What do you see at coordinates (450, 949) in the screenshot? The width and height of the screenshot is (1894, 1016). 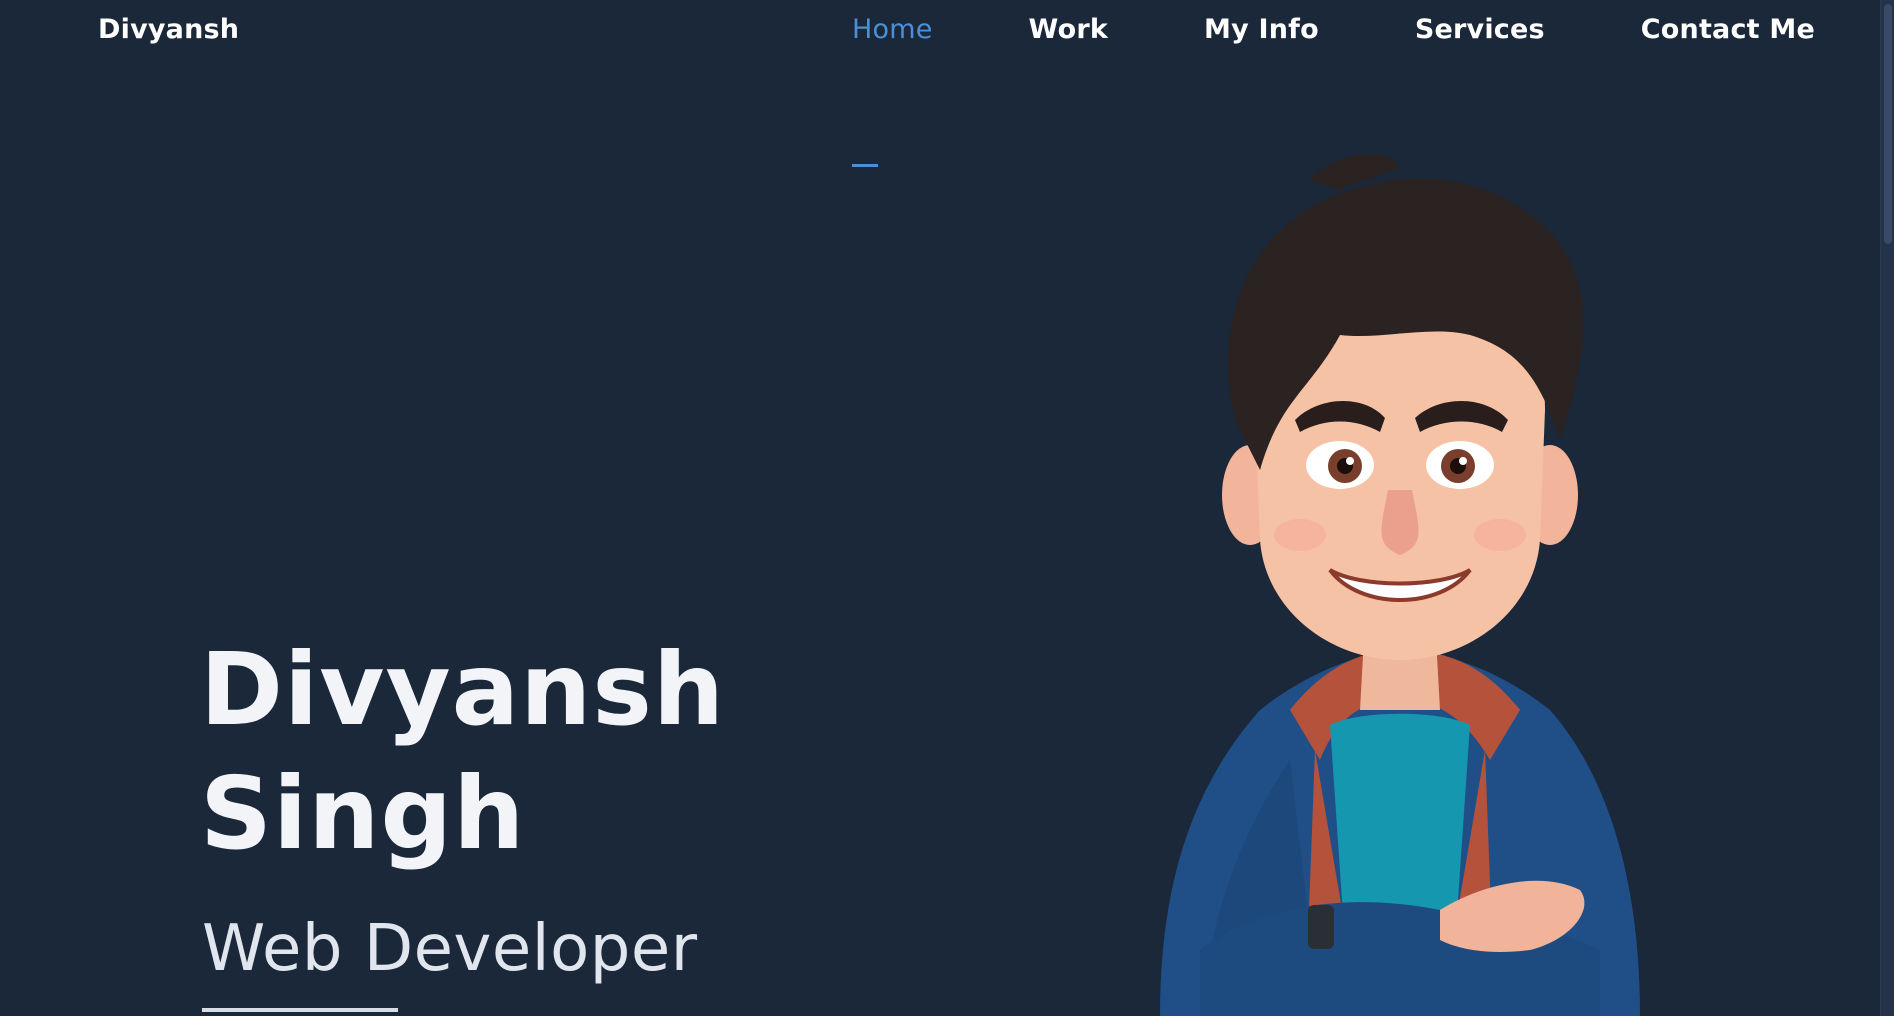 I see `hero-role: Web Developer` at bounding box center [450, 949].